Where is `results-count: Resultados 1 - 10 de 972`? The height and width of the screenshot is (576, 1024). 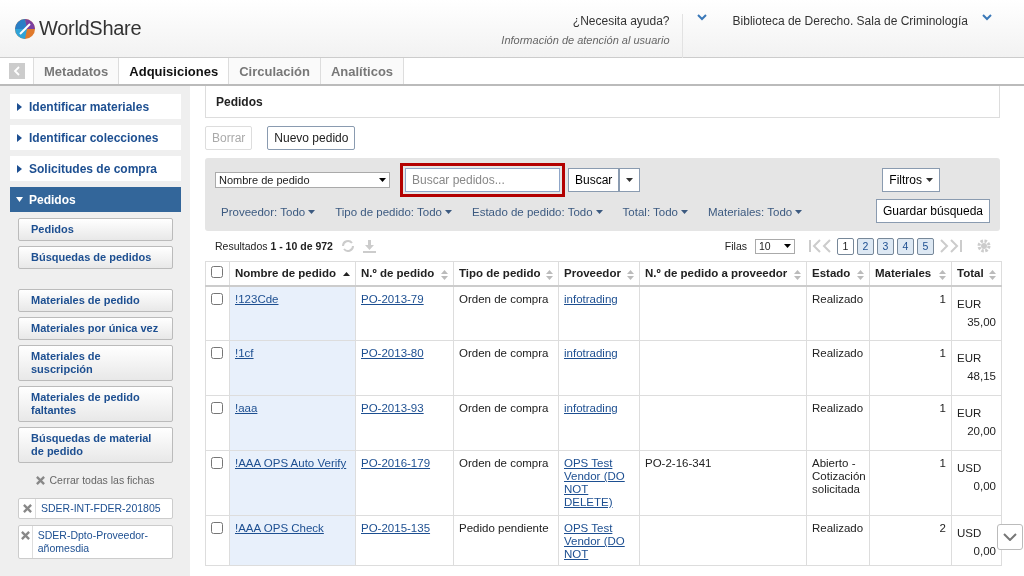 results-count: Resultados 1 - 10 de 972 is located at coordinates (274, 246).